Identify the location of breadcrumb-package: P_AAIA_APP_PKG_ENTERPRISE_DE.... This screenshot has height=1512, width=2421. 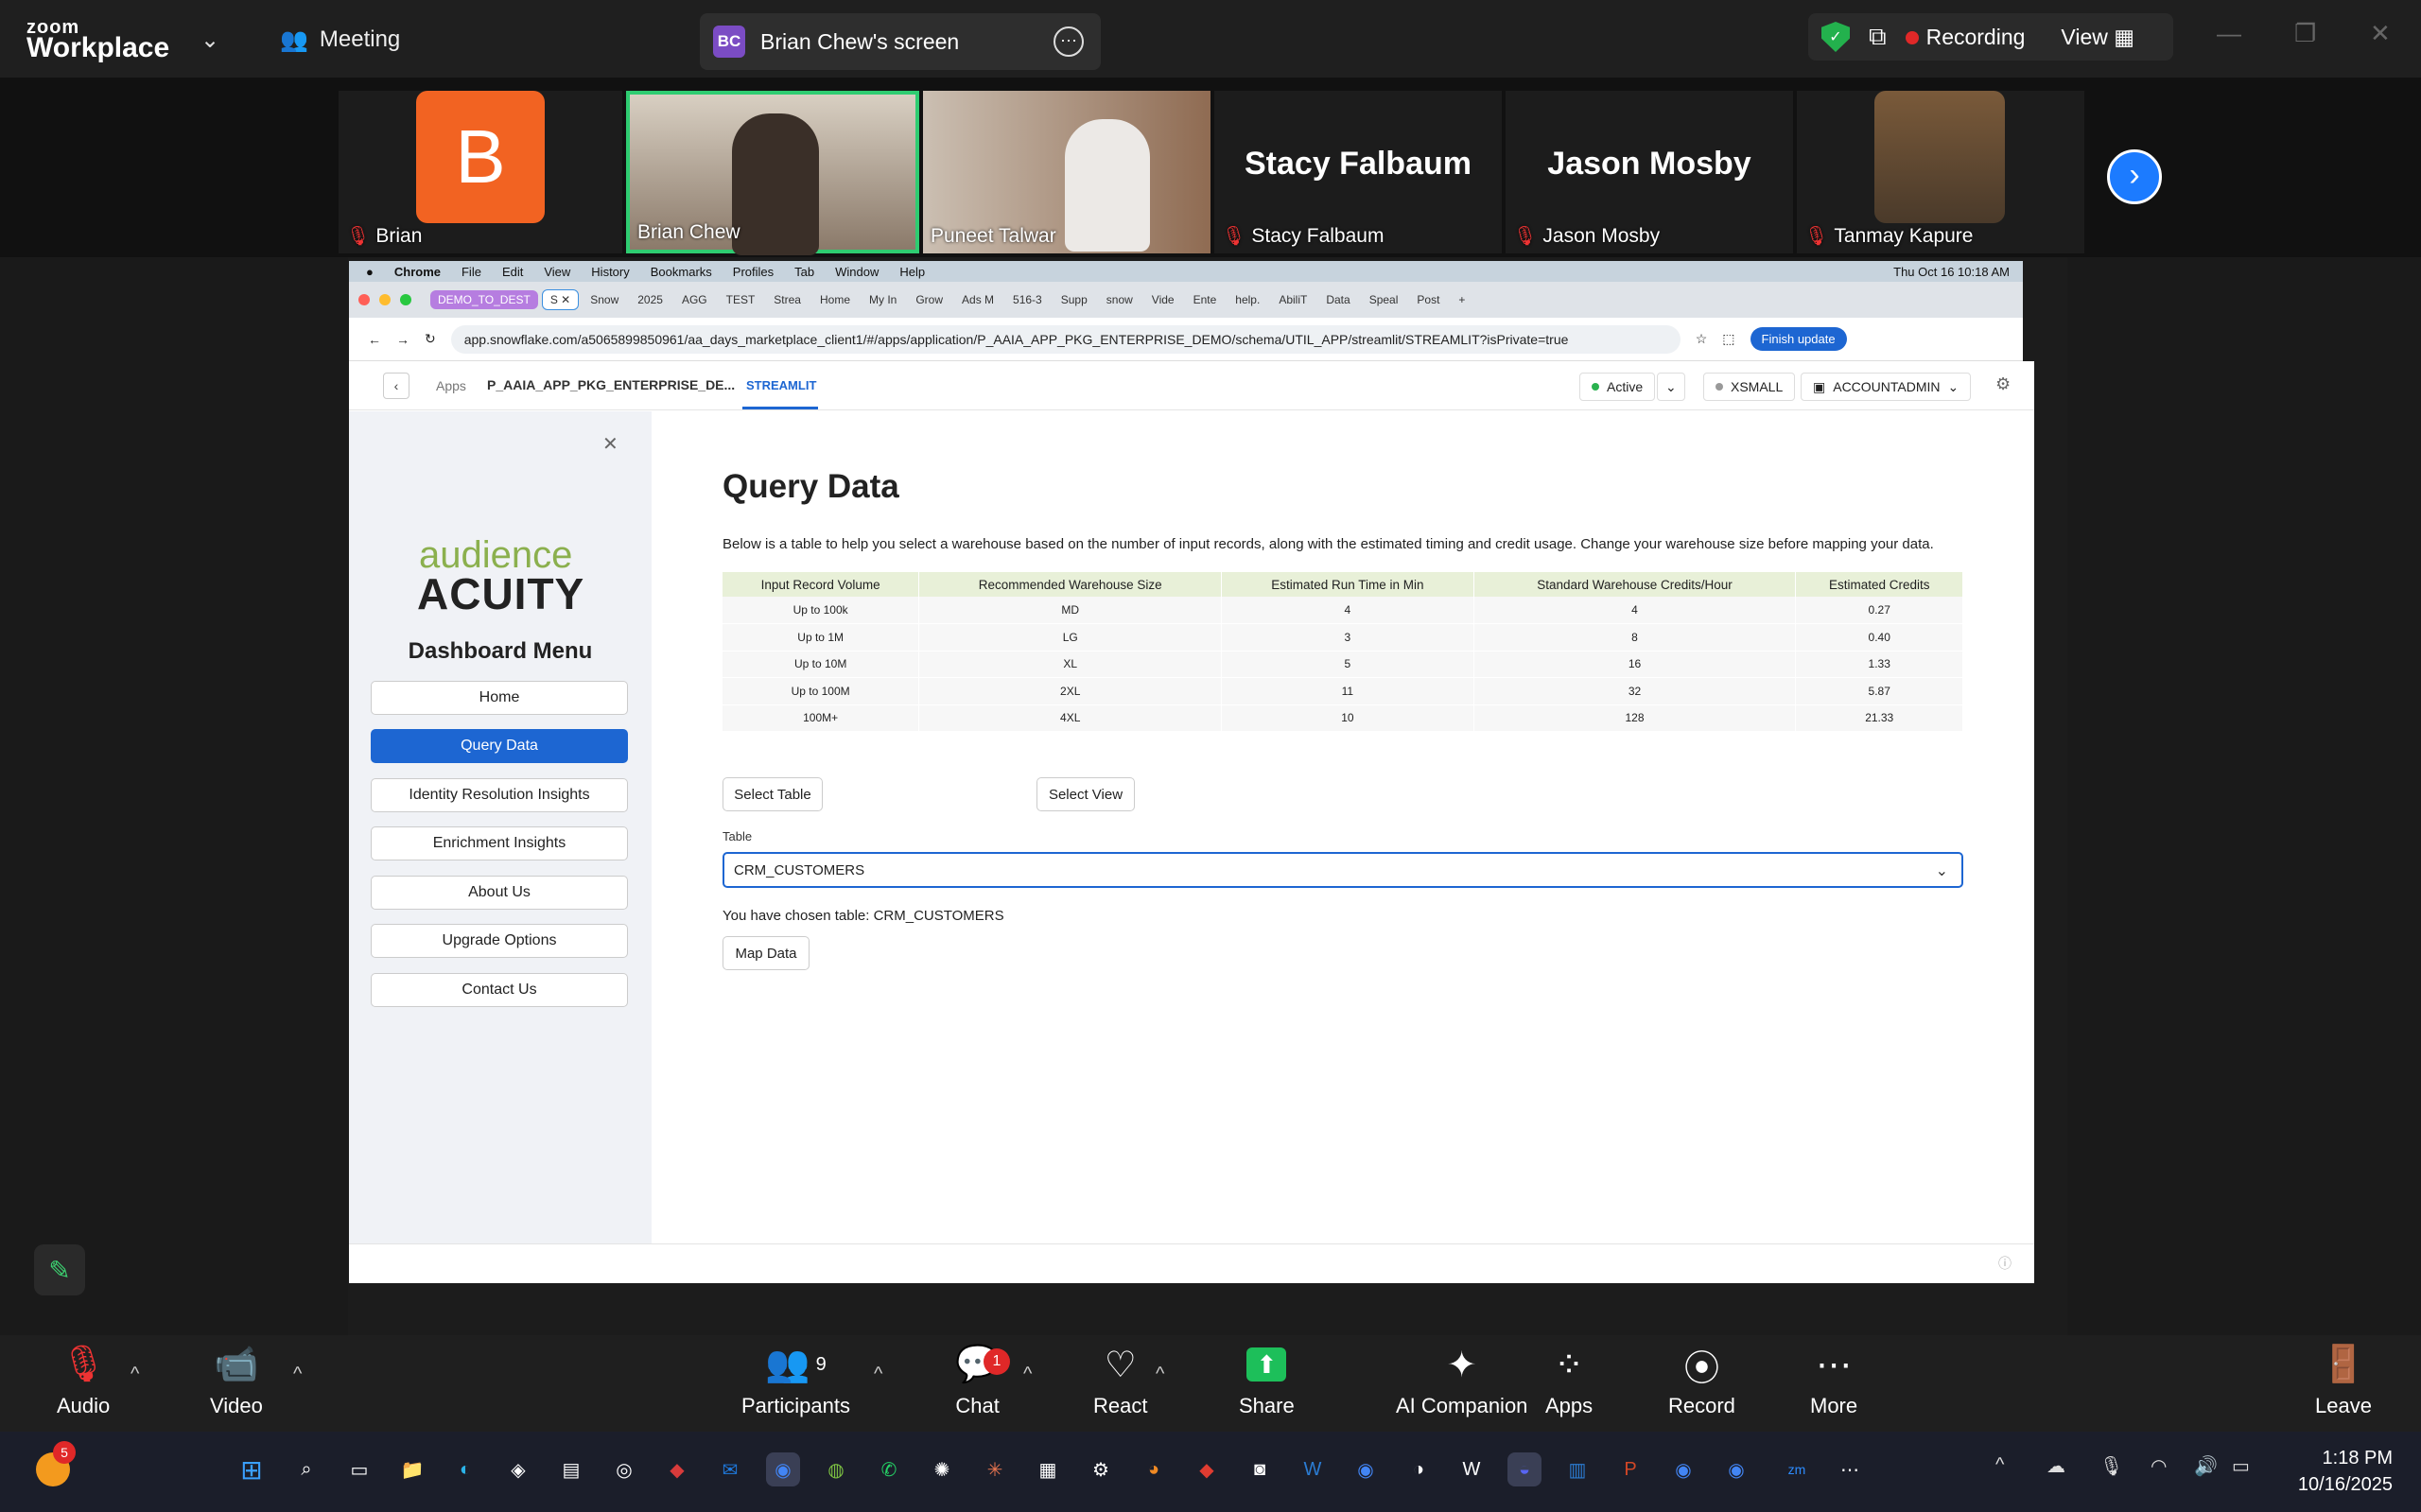
(611, 384).